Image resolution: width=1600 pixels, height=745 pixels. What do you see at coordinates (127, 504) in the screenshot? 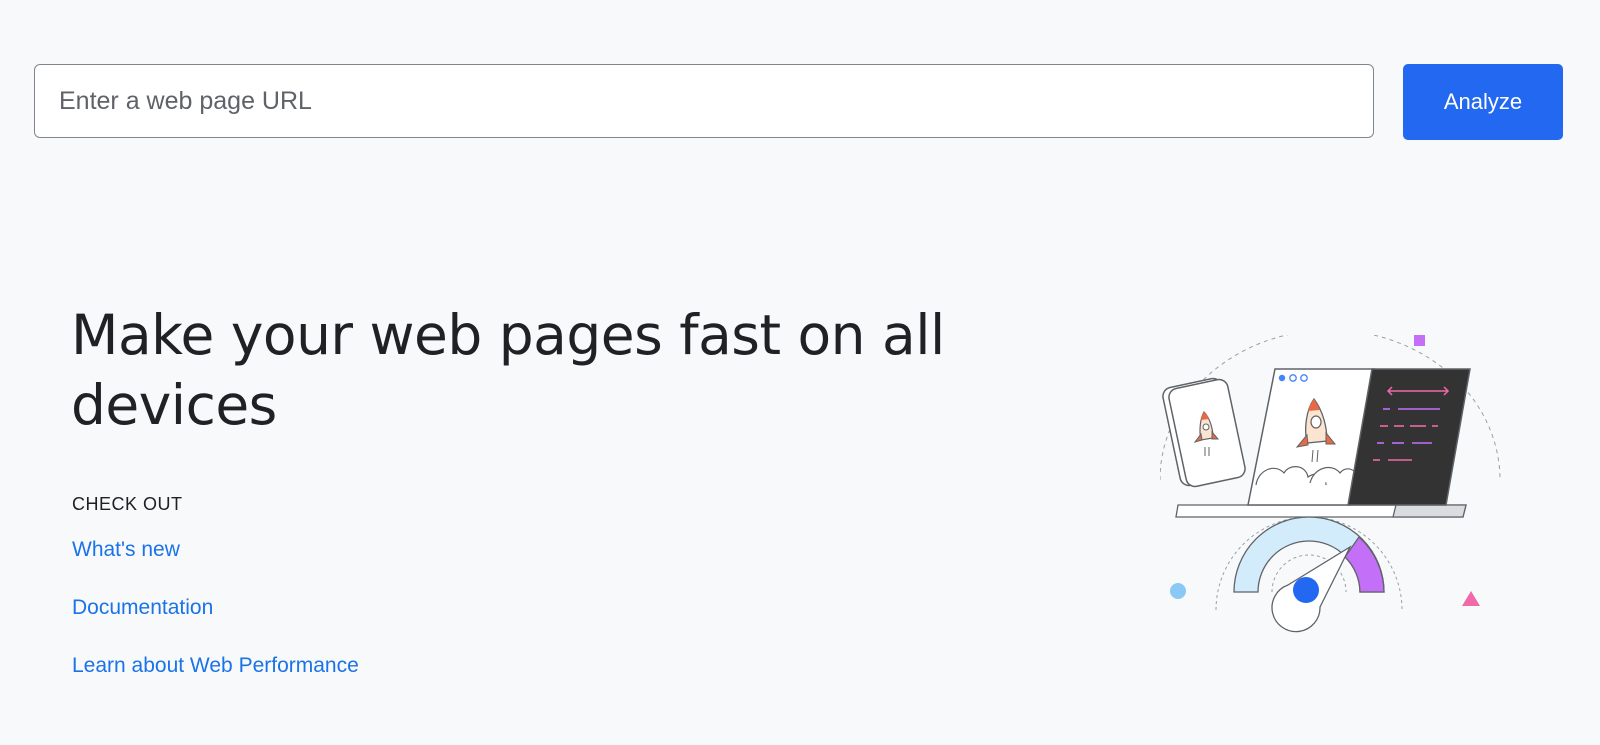
I see `check-out-heading: CHECK OUT` at bounding box center [127, 504].